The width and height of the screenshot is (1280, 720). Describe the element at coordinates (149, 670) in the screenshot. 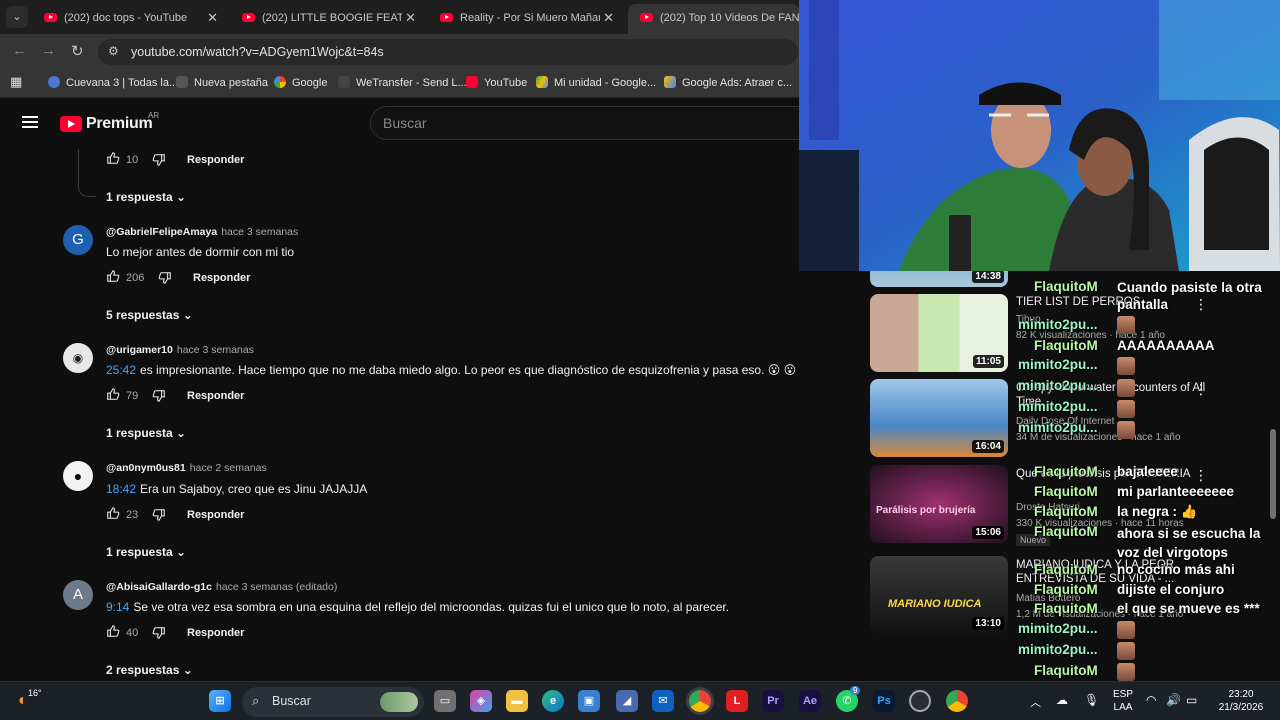

I see `view-replies-button: 2 respuestas ⌄` at that location.